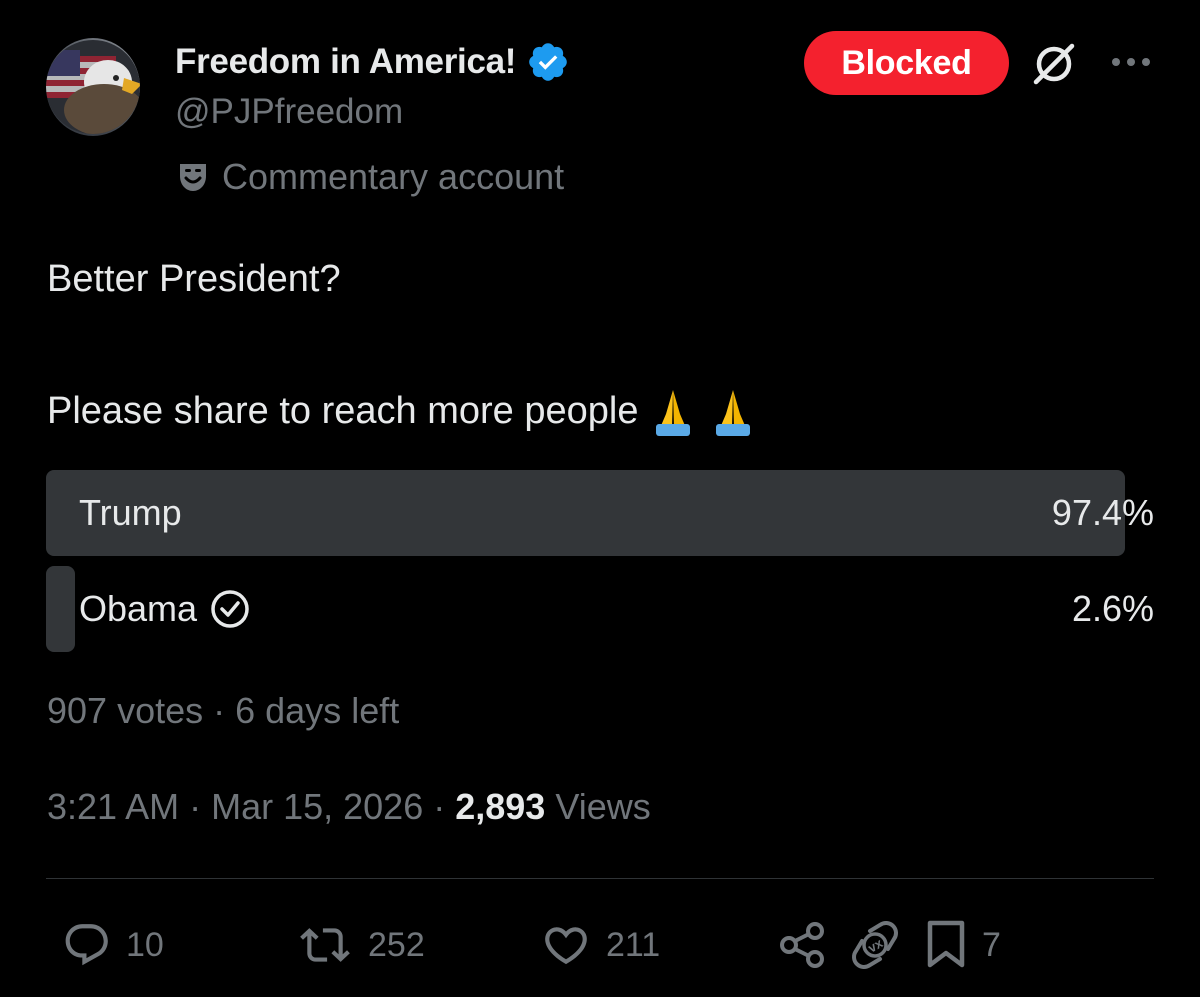 The width and height of the screenshot is (1200, 997). I want to click on repost-icon, so click(325, 945).